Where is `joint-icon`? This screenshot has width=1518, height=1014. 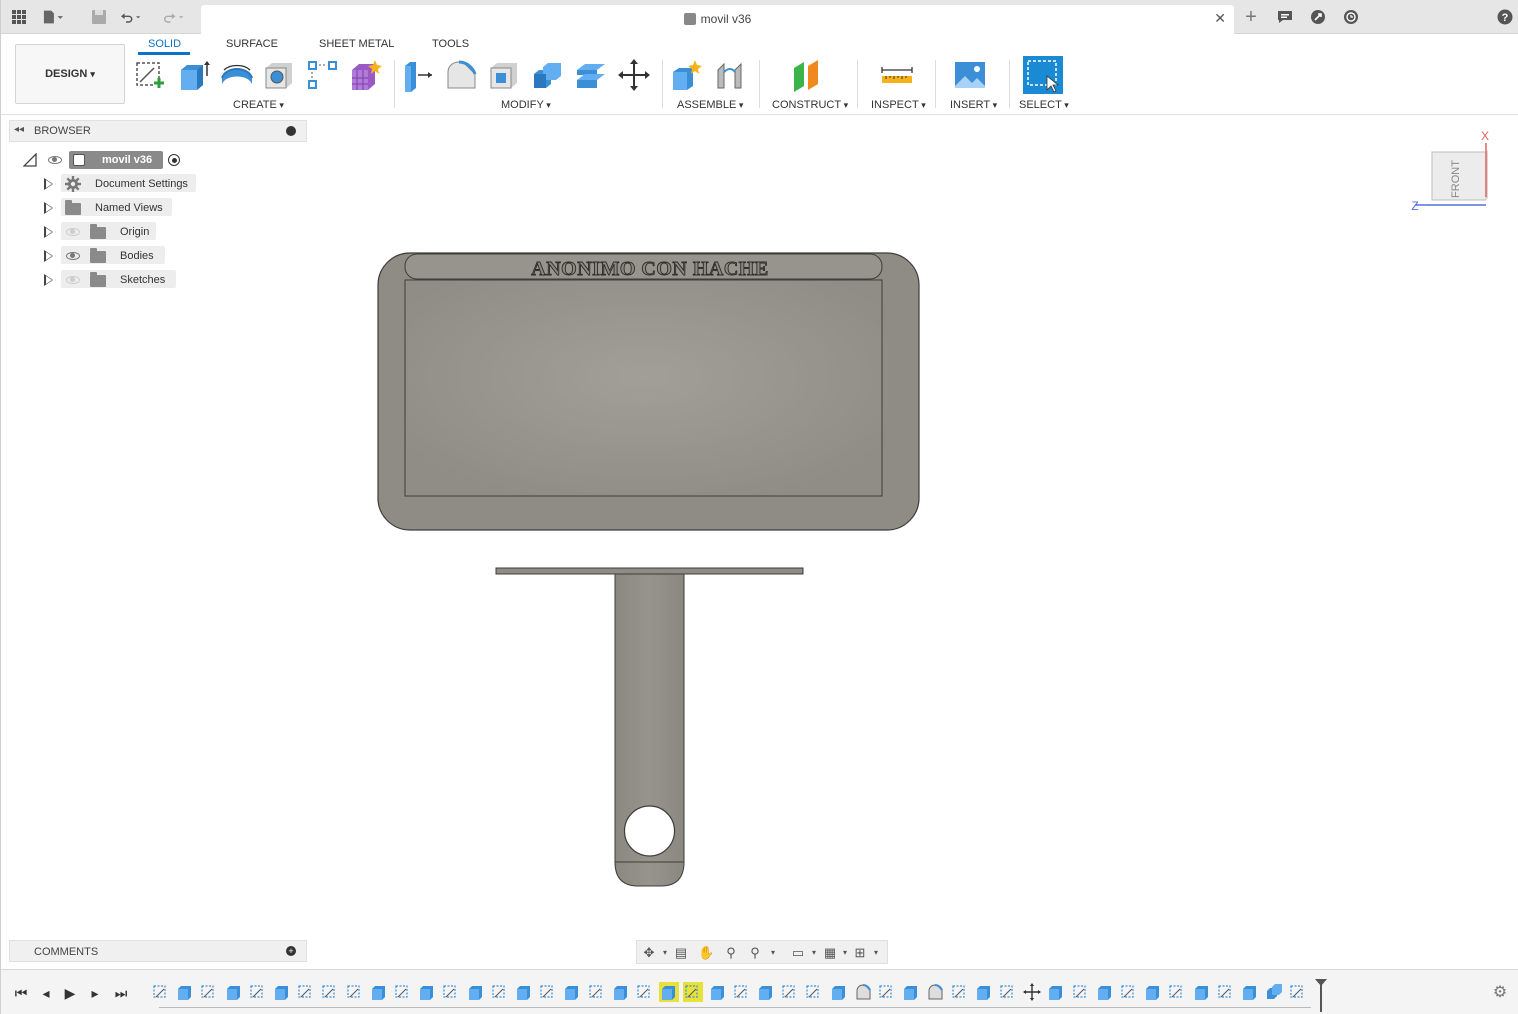 joint-icon is located at coordinates (730, 75).